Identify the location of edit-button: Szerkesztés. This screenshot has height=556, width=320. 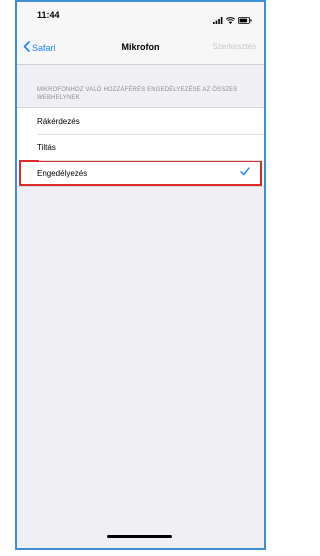
(234, 46).